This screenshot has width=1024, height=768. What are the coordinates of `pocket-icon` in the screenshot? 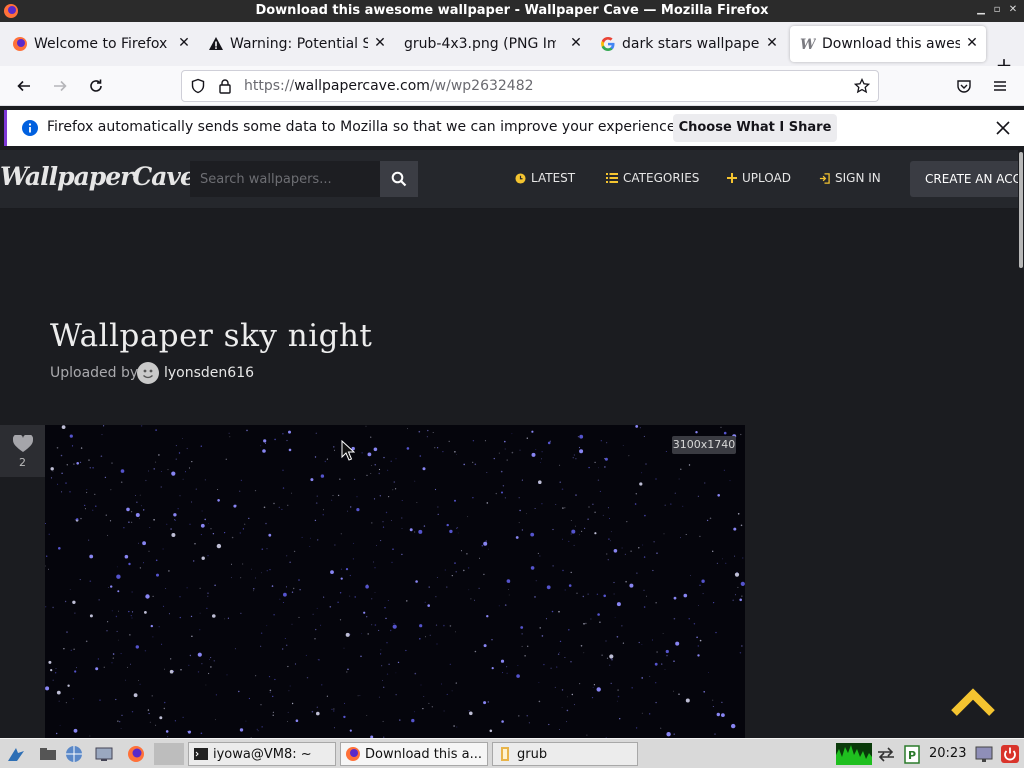 It's located at (964, 86).